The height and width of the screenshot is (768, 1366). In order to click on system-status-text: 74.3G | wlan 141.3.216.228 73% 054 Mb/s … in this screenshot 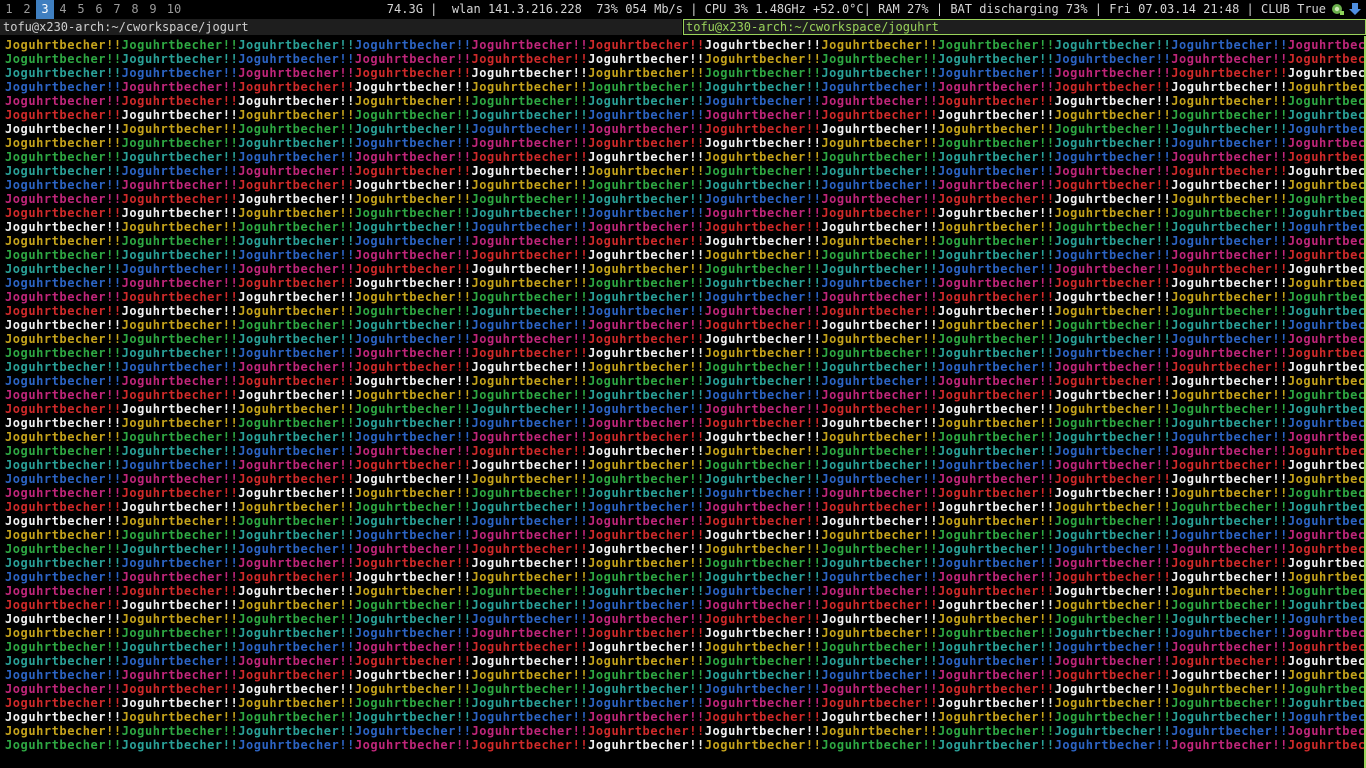, I will do `click(856, 9)`.